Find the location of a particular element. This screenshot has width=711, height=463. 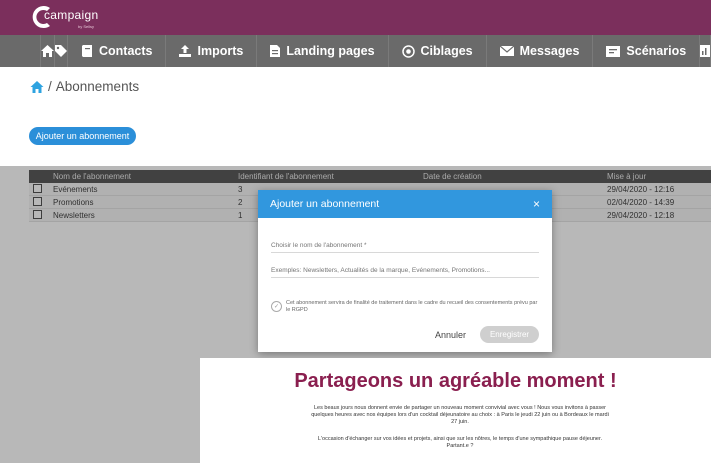

nav-stats is located at coordinates (705, 51).